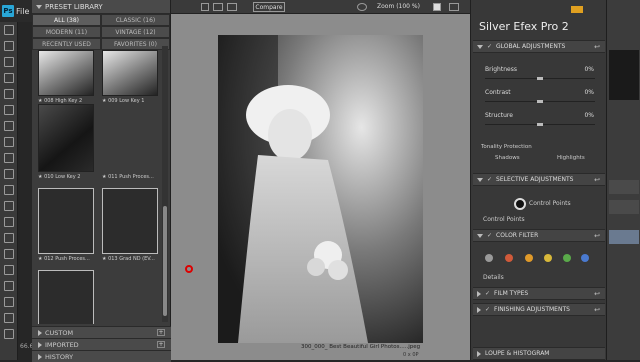 The image size is (640, 362). Describe the element at coordinates (9, 302) in the screenshot. I see `shape-tool-icon` at that location.